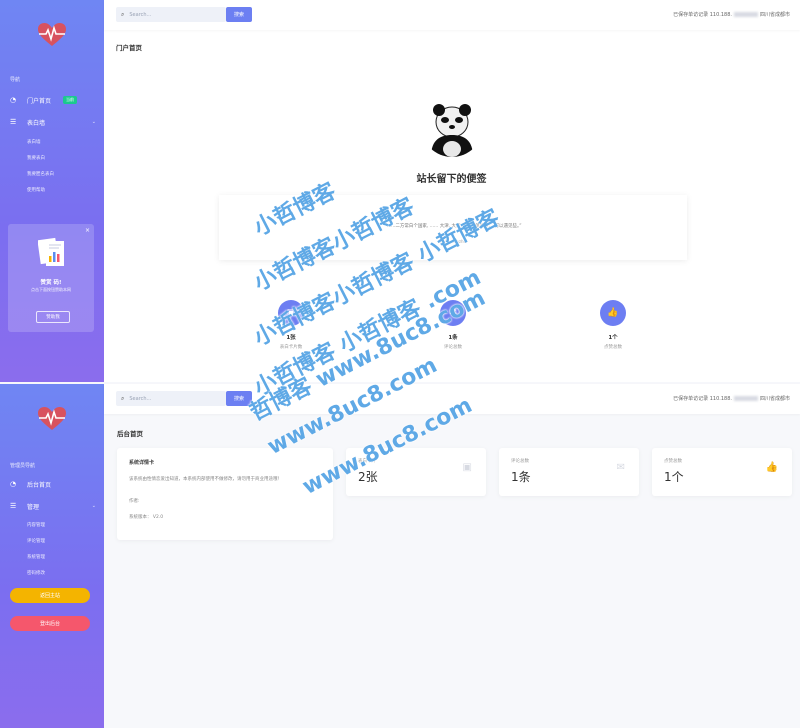  Describe the element at coordinates (23, 466) in the screenshot. I see `admin-nav-heading: 管理员导航` at that location.